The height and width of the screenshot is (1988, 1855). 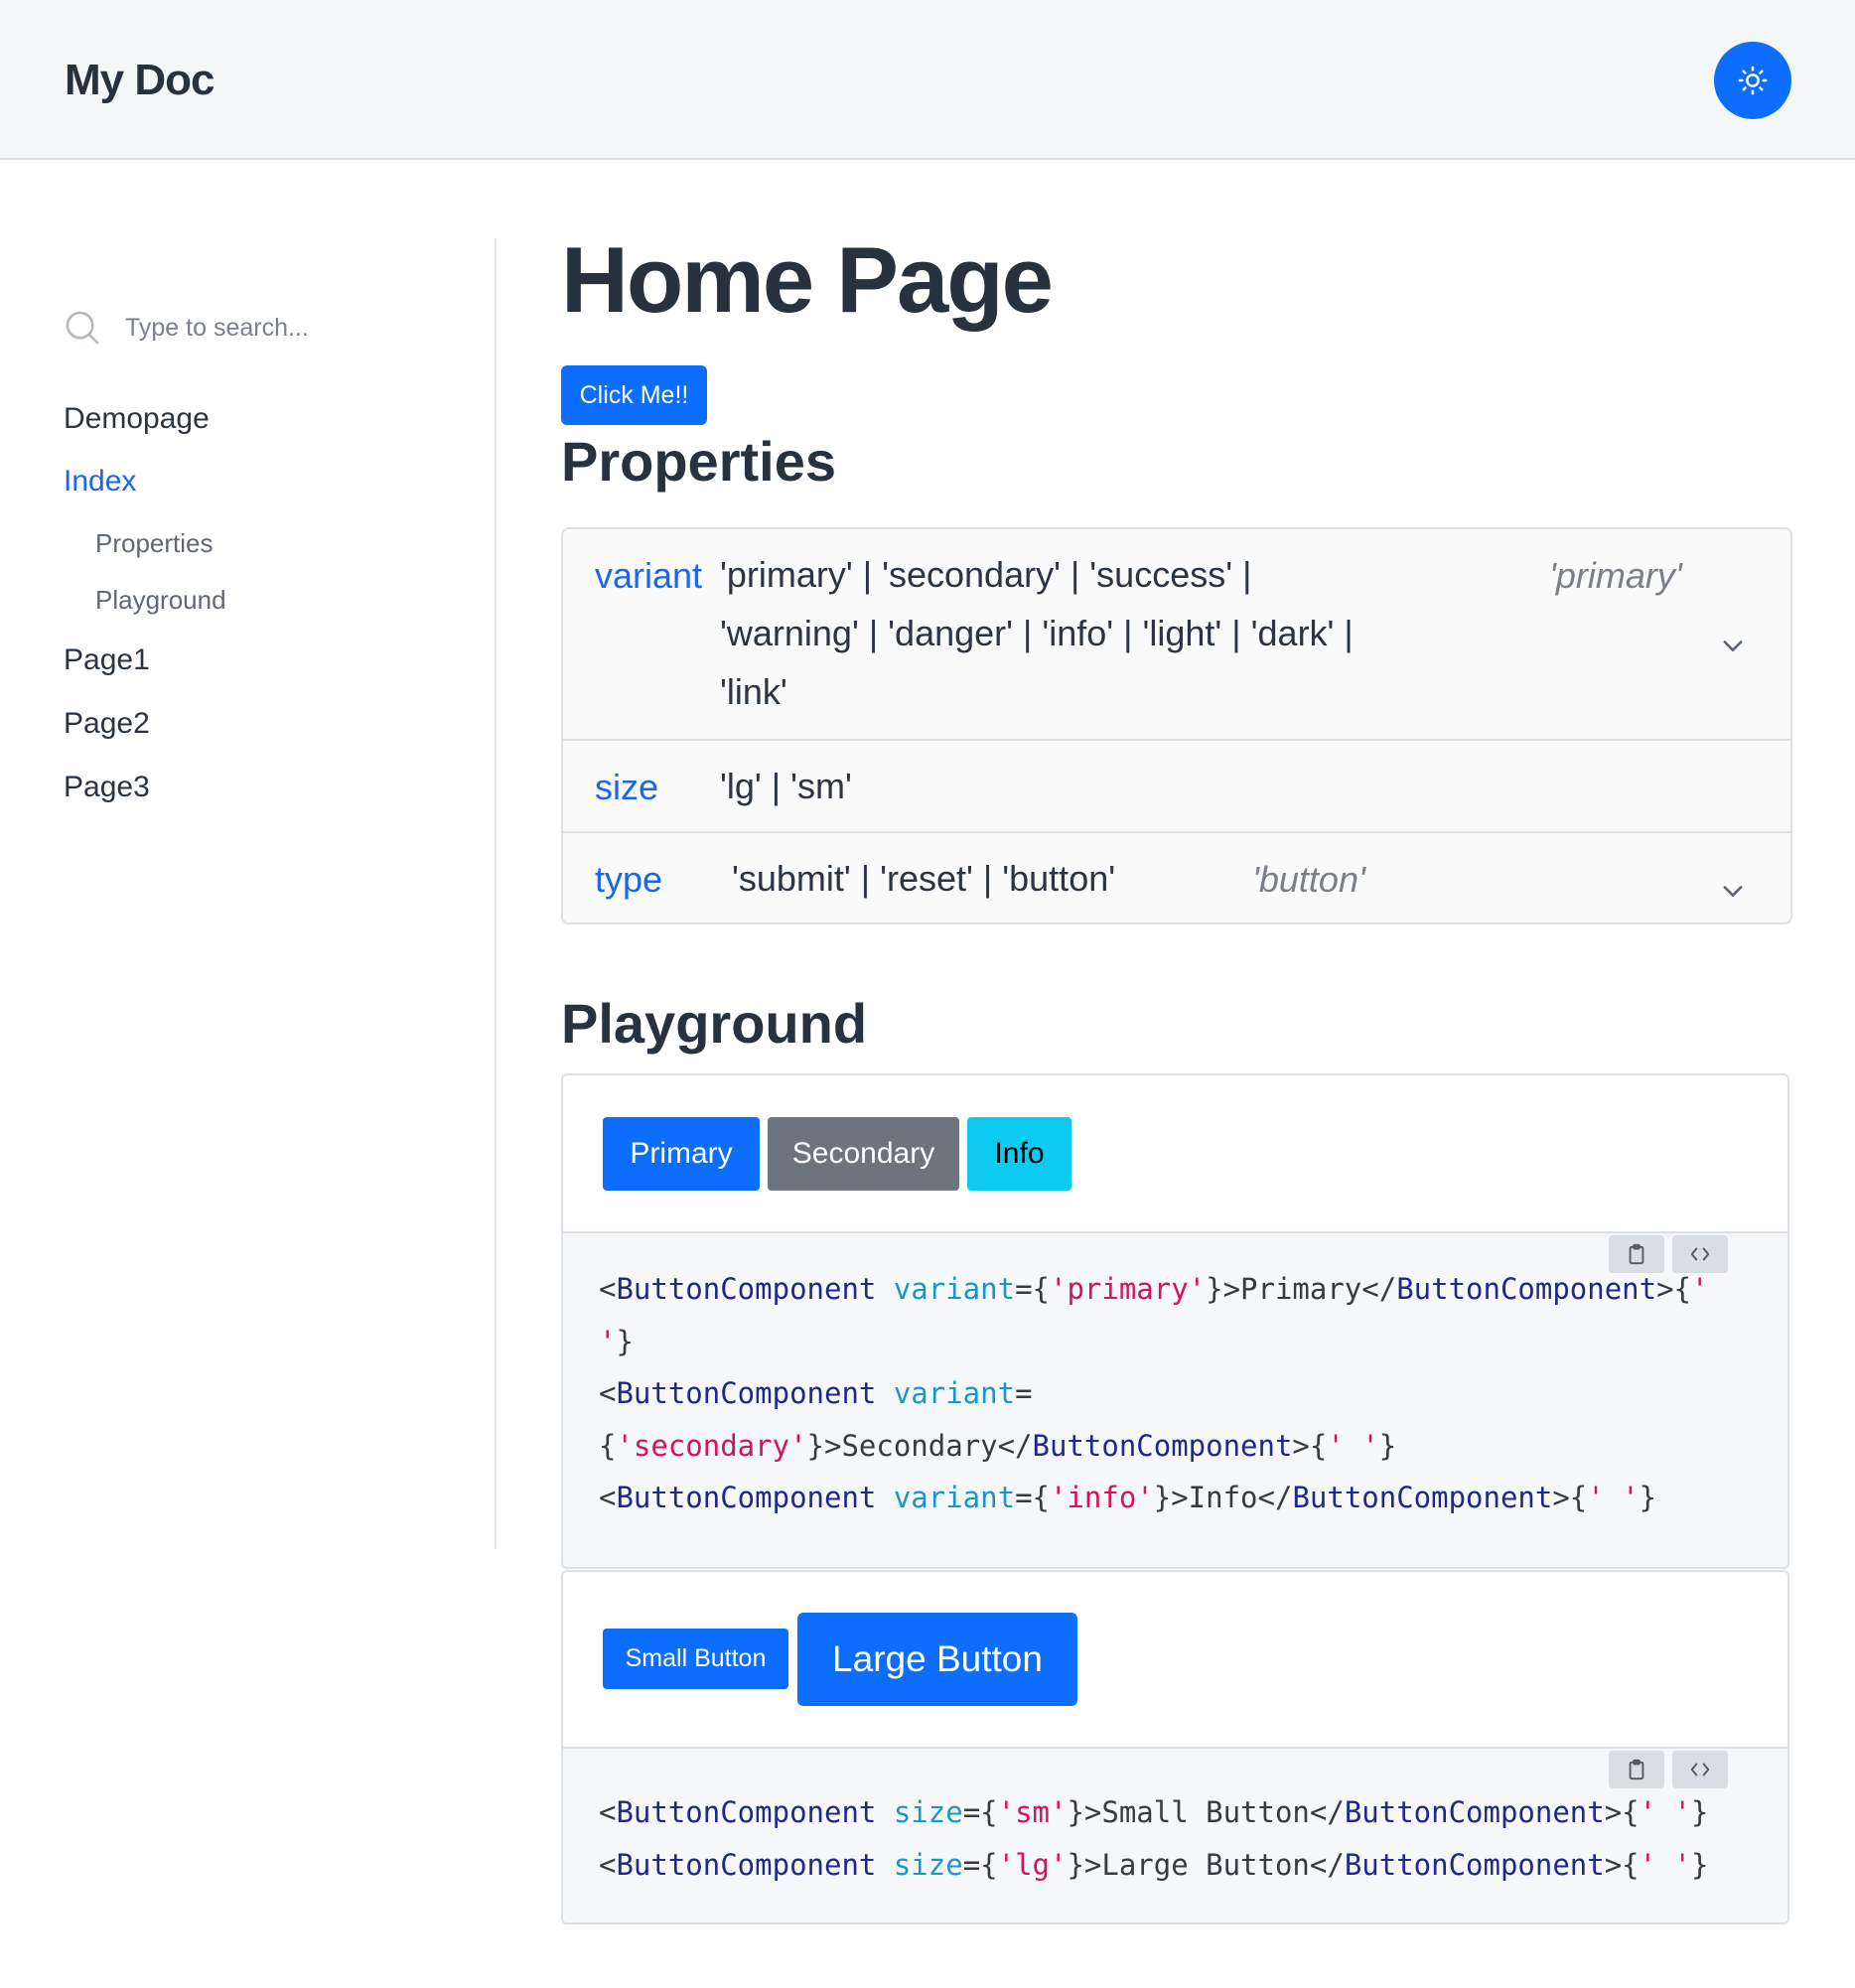 What do you see at coordinates (1176, 787) in the screenshot?
I see `prop-row-size: size 'lg' | 'sm'` at bounding box center [1176, 787].